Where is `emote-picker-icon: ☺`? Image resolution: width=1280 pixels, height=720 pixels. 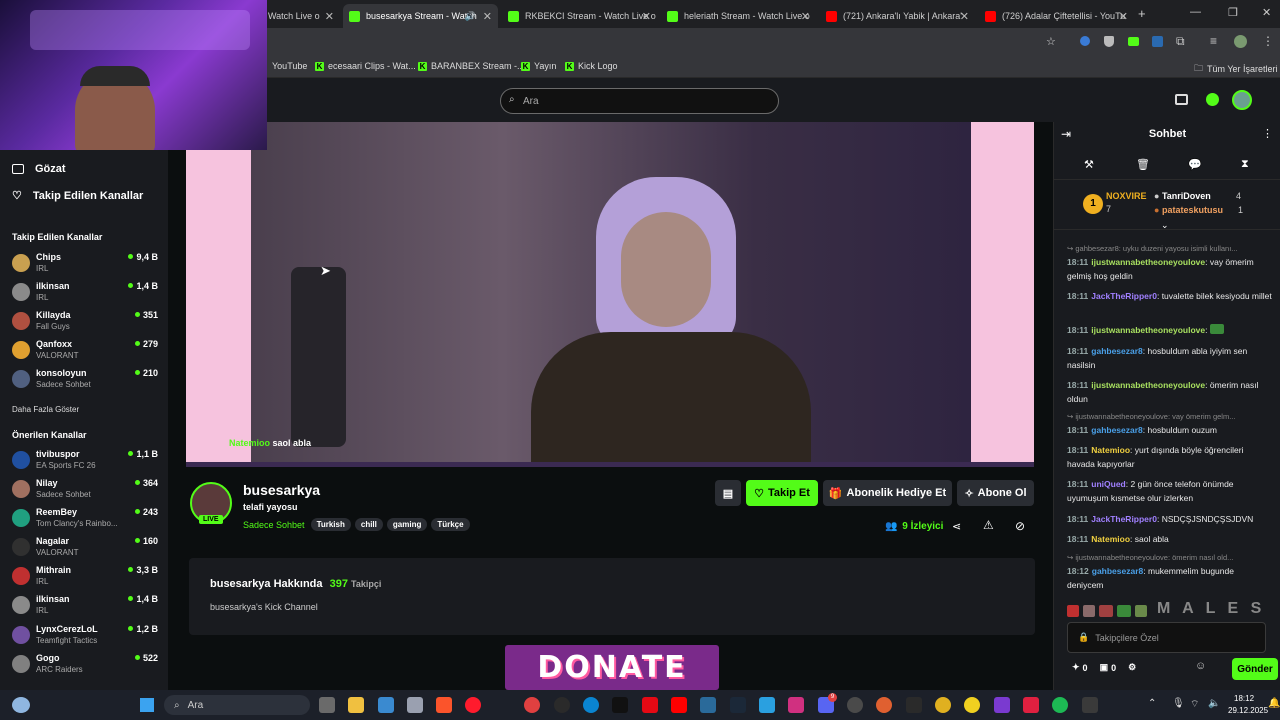
emote-picker-icon: ☺ is located at coordinates (1200, 666).